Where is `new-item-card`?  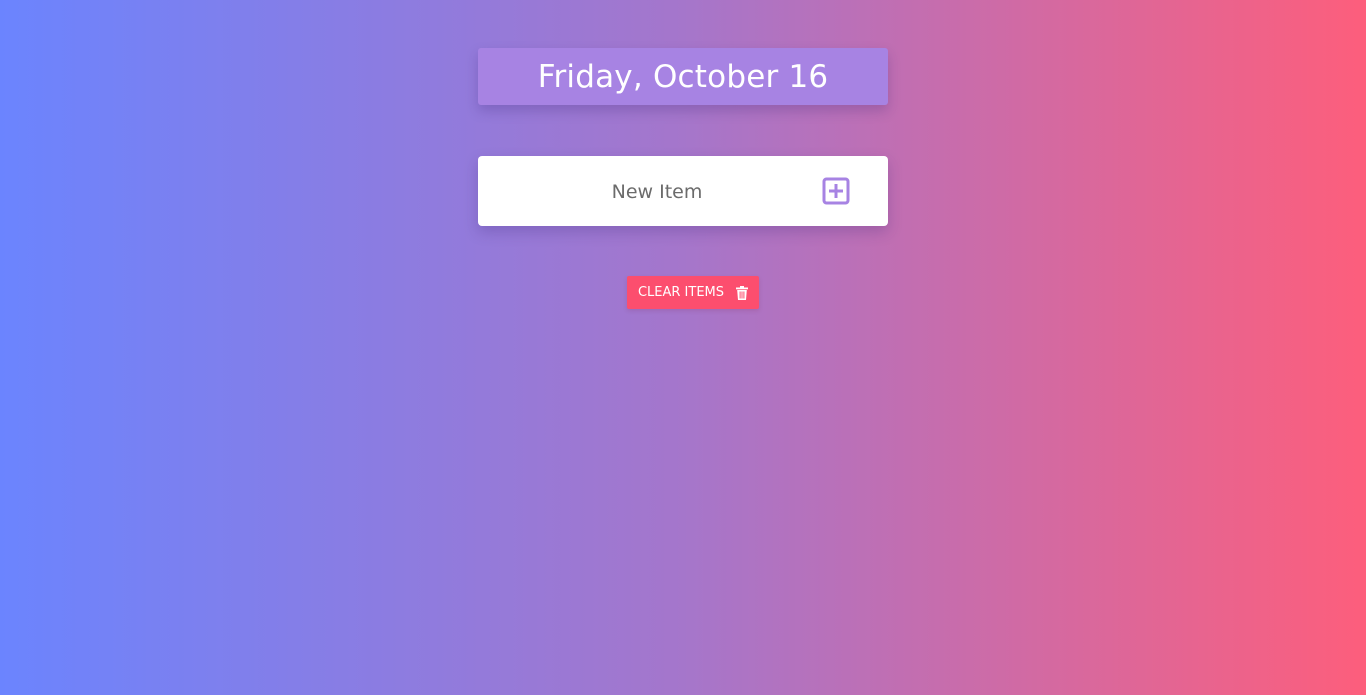 new-item-card is located at coordinates (683, 191).